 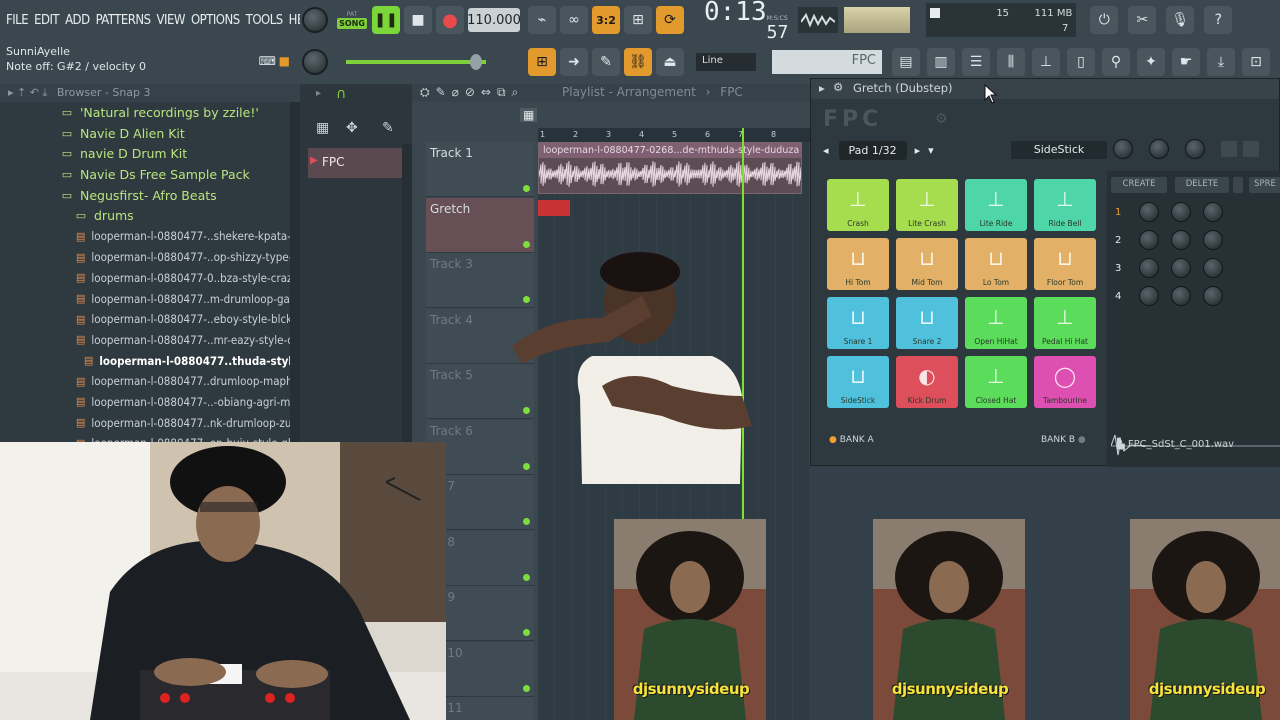 What do you see at coordinates (670, 62) in the screenshot?
I see `stamp-button: ⏏` at bounding box center [670, 62].